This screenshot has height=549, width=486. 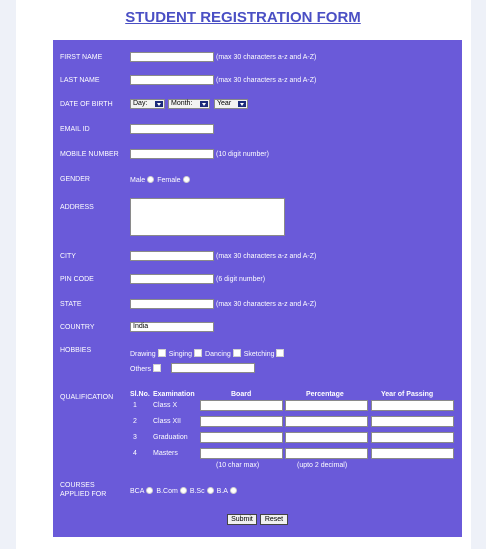 What do you see at coordinates (326, 405) in the screenshot?
I see `qual-row-1-percentage-input` at bounding box center [326, 405].